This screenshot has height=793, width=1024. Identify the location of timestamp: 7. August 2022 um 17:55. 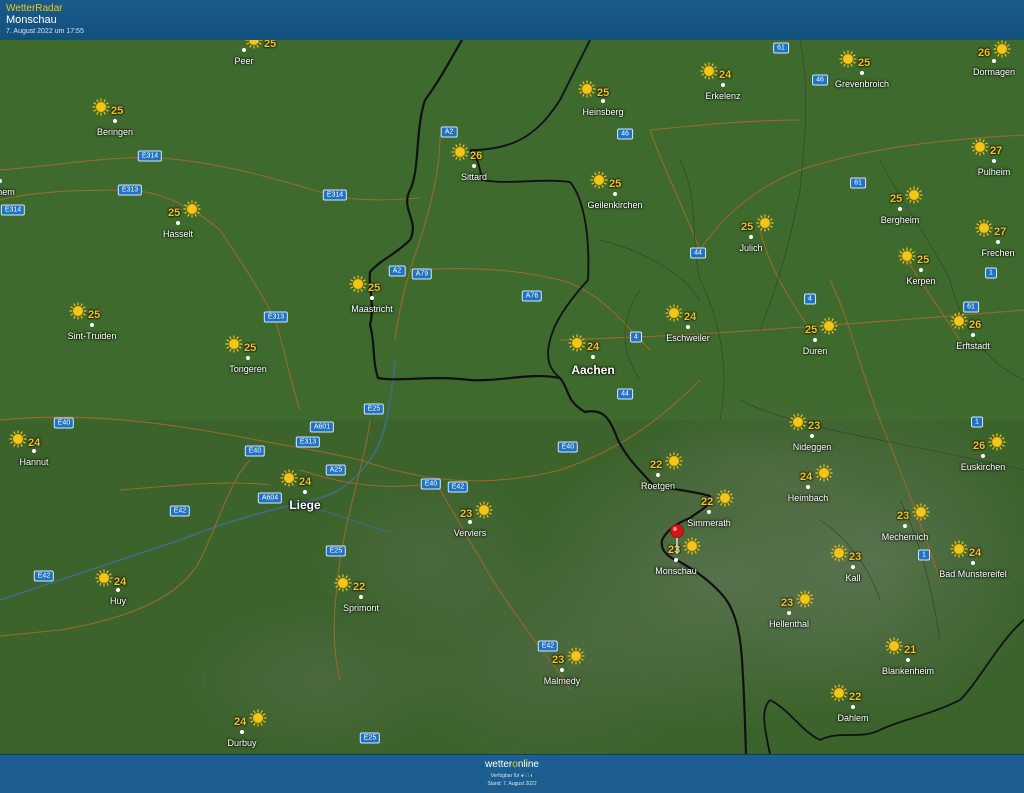
(45, 31).